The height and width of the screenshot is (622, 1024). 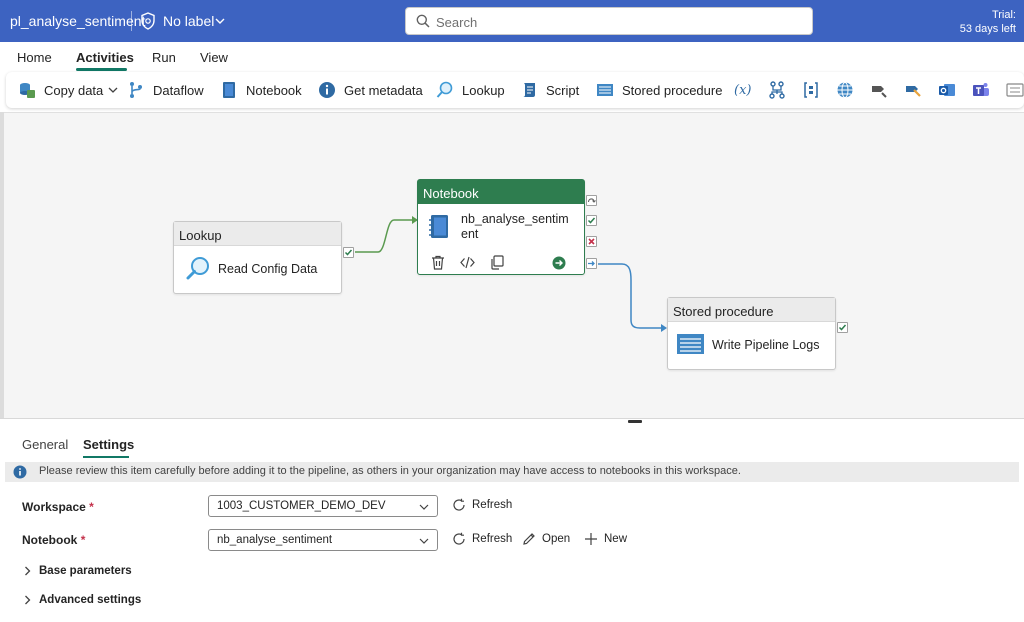 I want to click on delete-icon, so click(x=438, y=262).